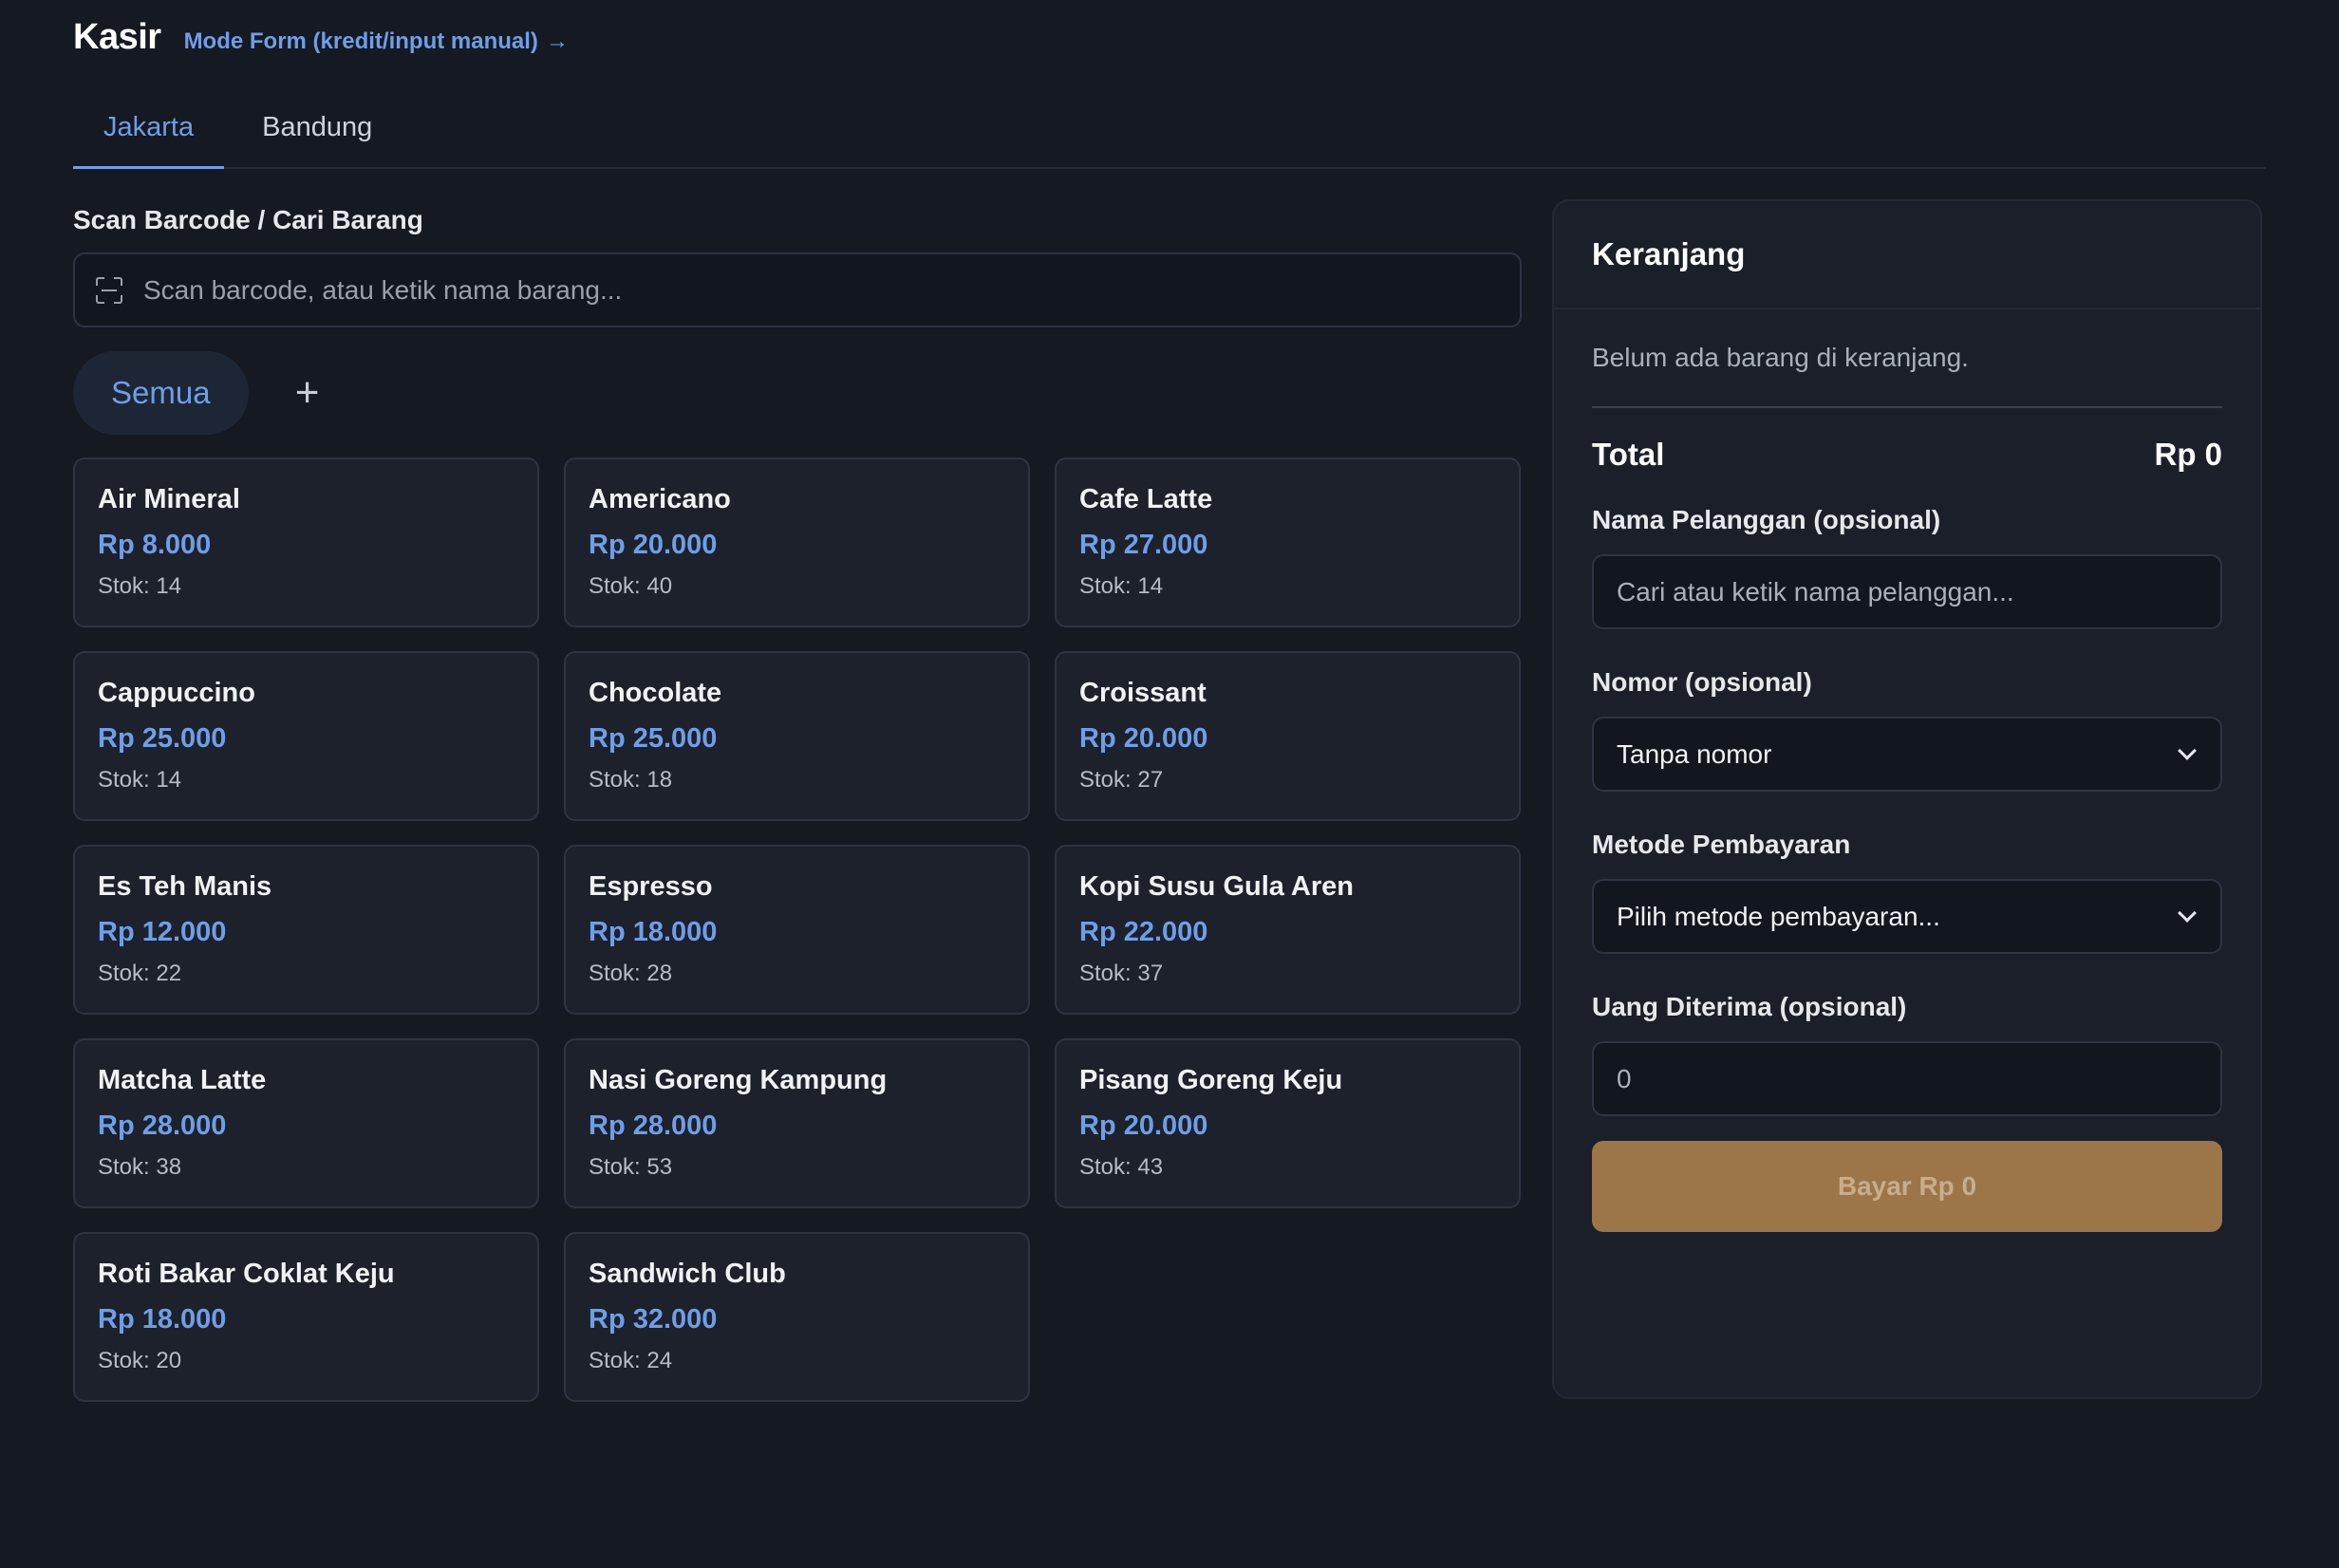  What do you see at coordinates (1288, 542) in the screenshot?
I see `product-card: Cafe Latte Rp 27.000 Stok: 14` at bounding box center [1288, 542].